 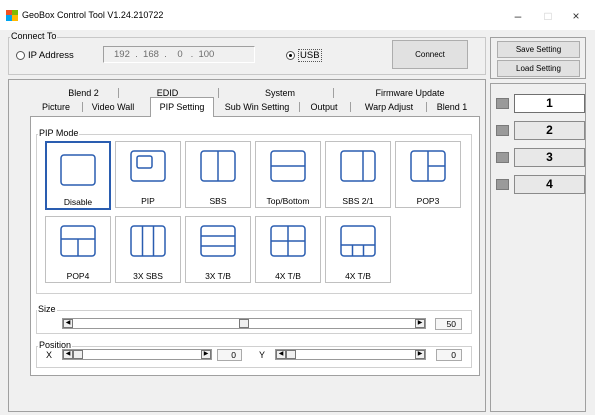 What do you see at coordinates (288, 241) in the screenshot?
I see `4x-grid-layout-icon` at bounding box center [288, 241].